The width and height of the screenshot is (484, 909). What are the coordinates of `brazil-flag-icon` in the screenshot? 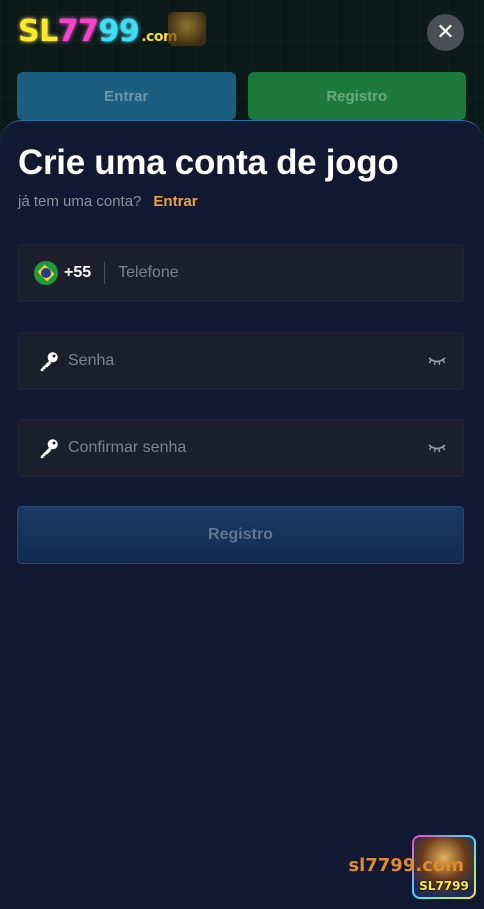 It's located at (46, 273).